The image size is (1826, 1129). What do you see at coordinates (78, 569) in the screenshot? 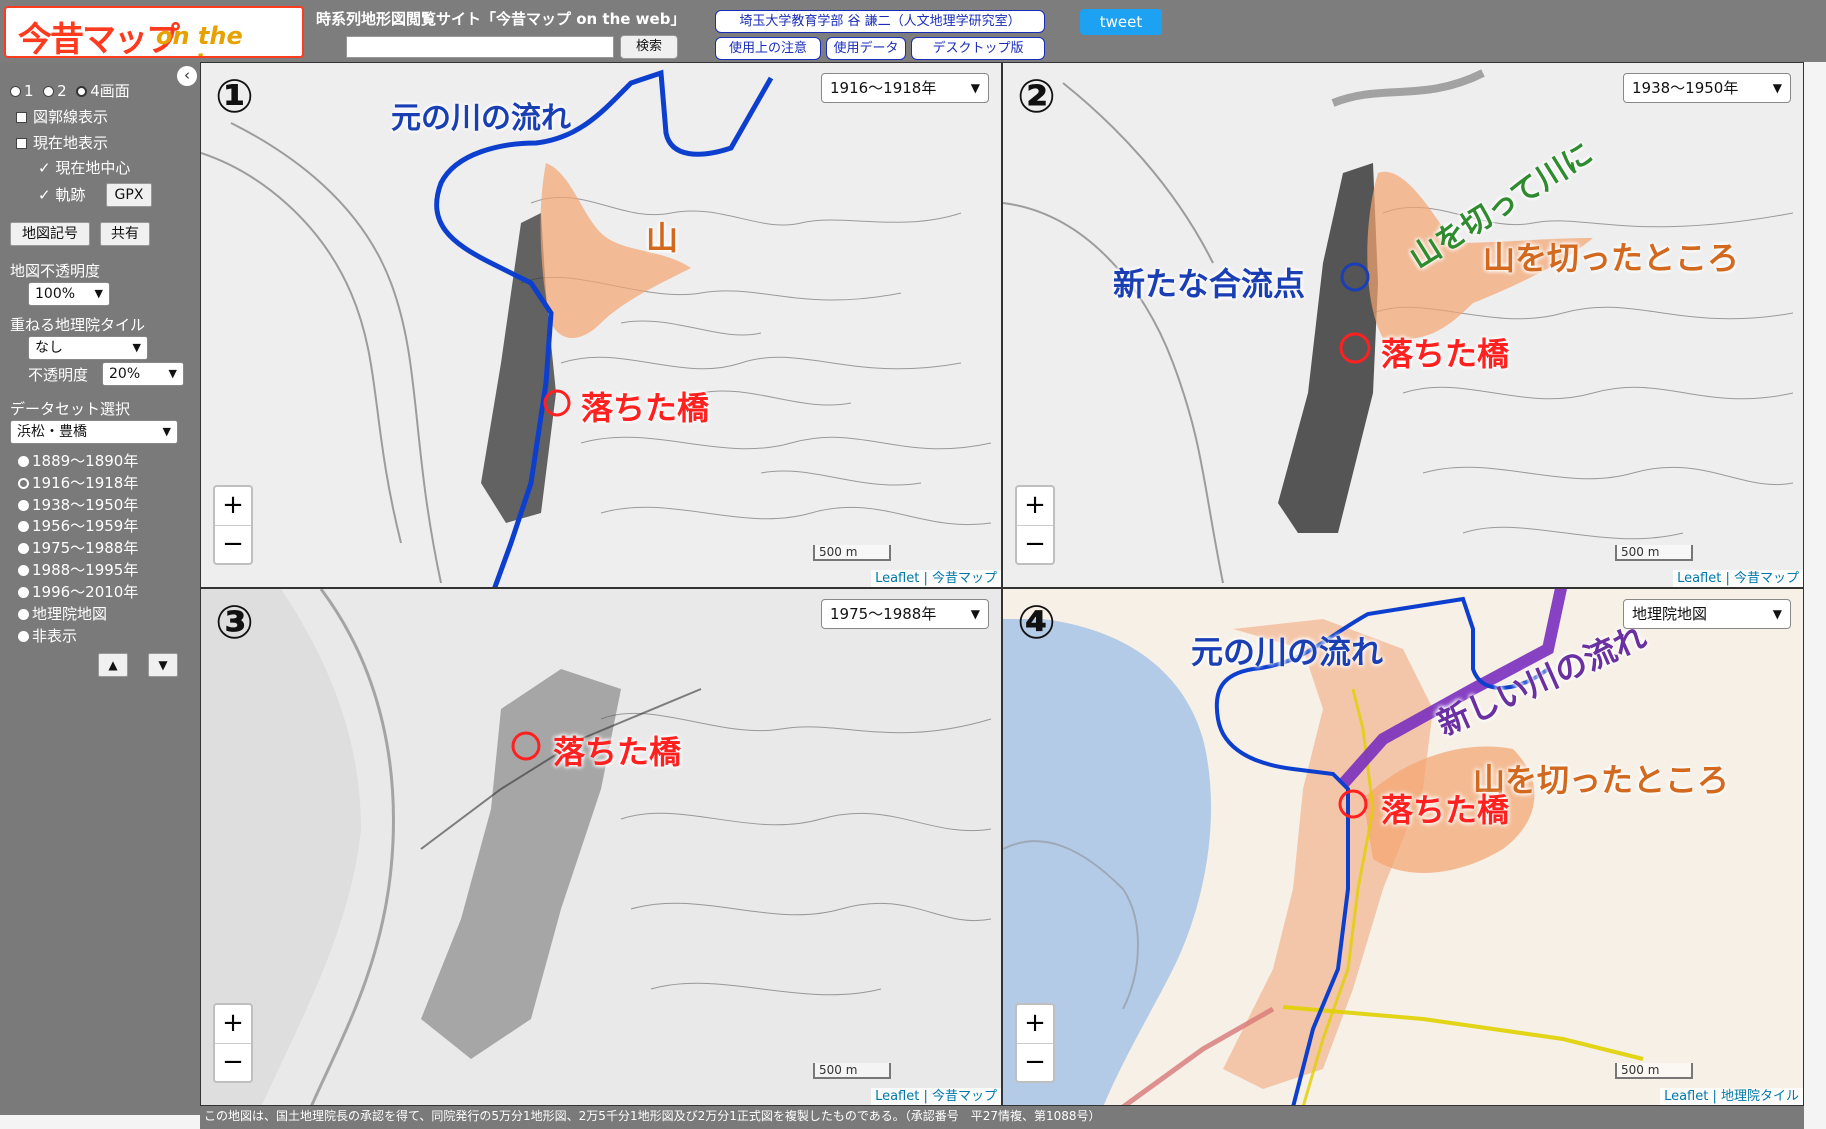
I see `period-option-1988: 1988～1995年` at bounding box center [78, 569].